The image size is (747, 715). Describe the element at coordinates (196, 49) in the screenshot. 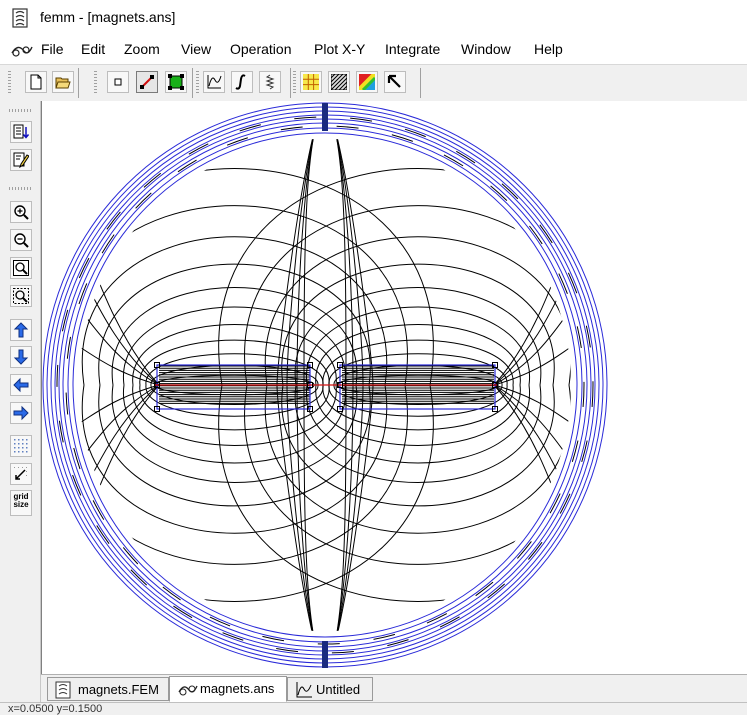

I see `menu-view: View` at that location.